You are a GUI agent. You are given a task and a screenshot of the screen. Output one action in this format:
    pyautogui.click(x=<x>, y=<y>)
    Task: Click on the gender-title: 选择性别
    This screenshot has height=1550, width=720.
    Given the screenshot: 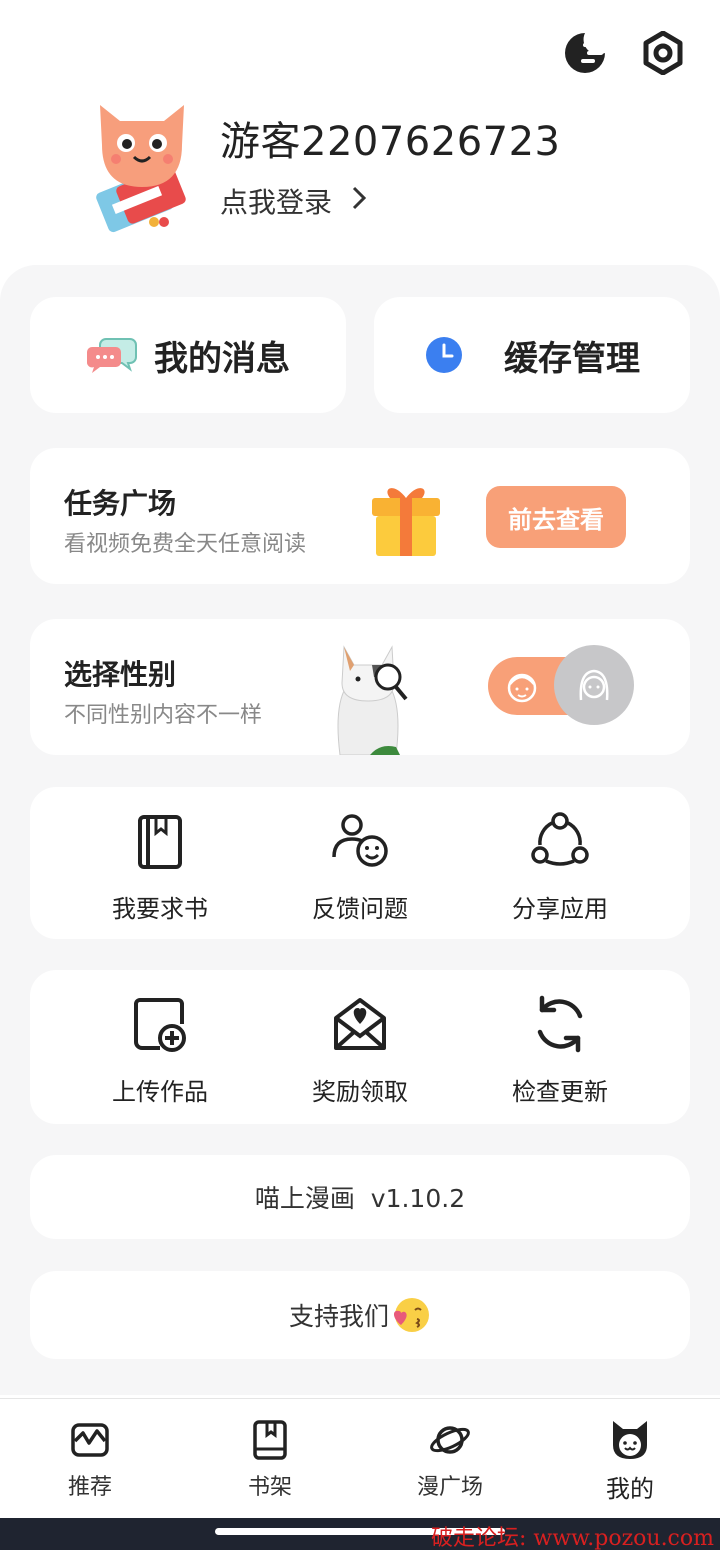 What is the action you would take?
    pyautogui.click(x=120, y=674)
    